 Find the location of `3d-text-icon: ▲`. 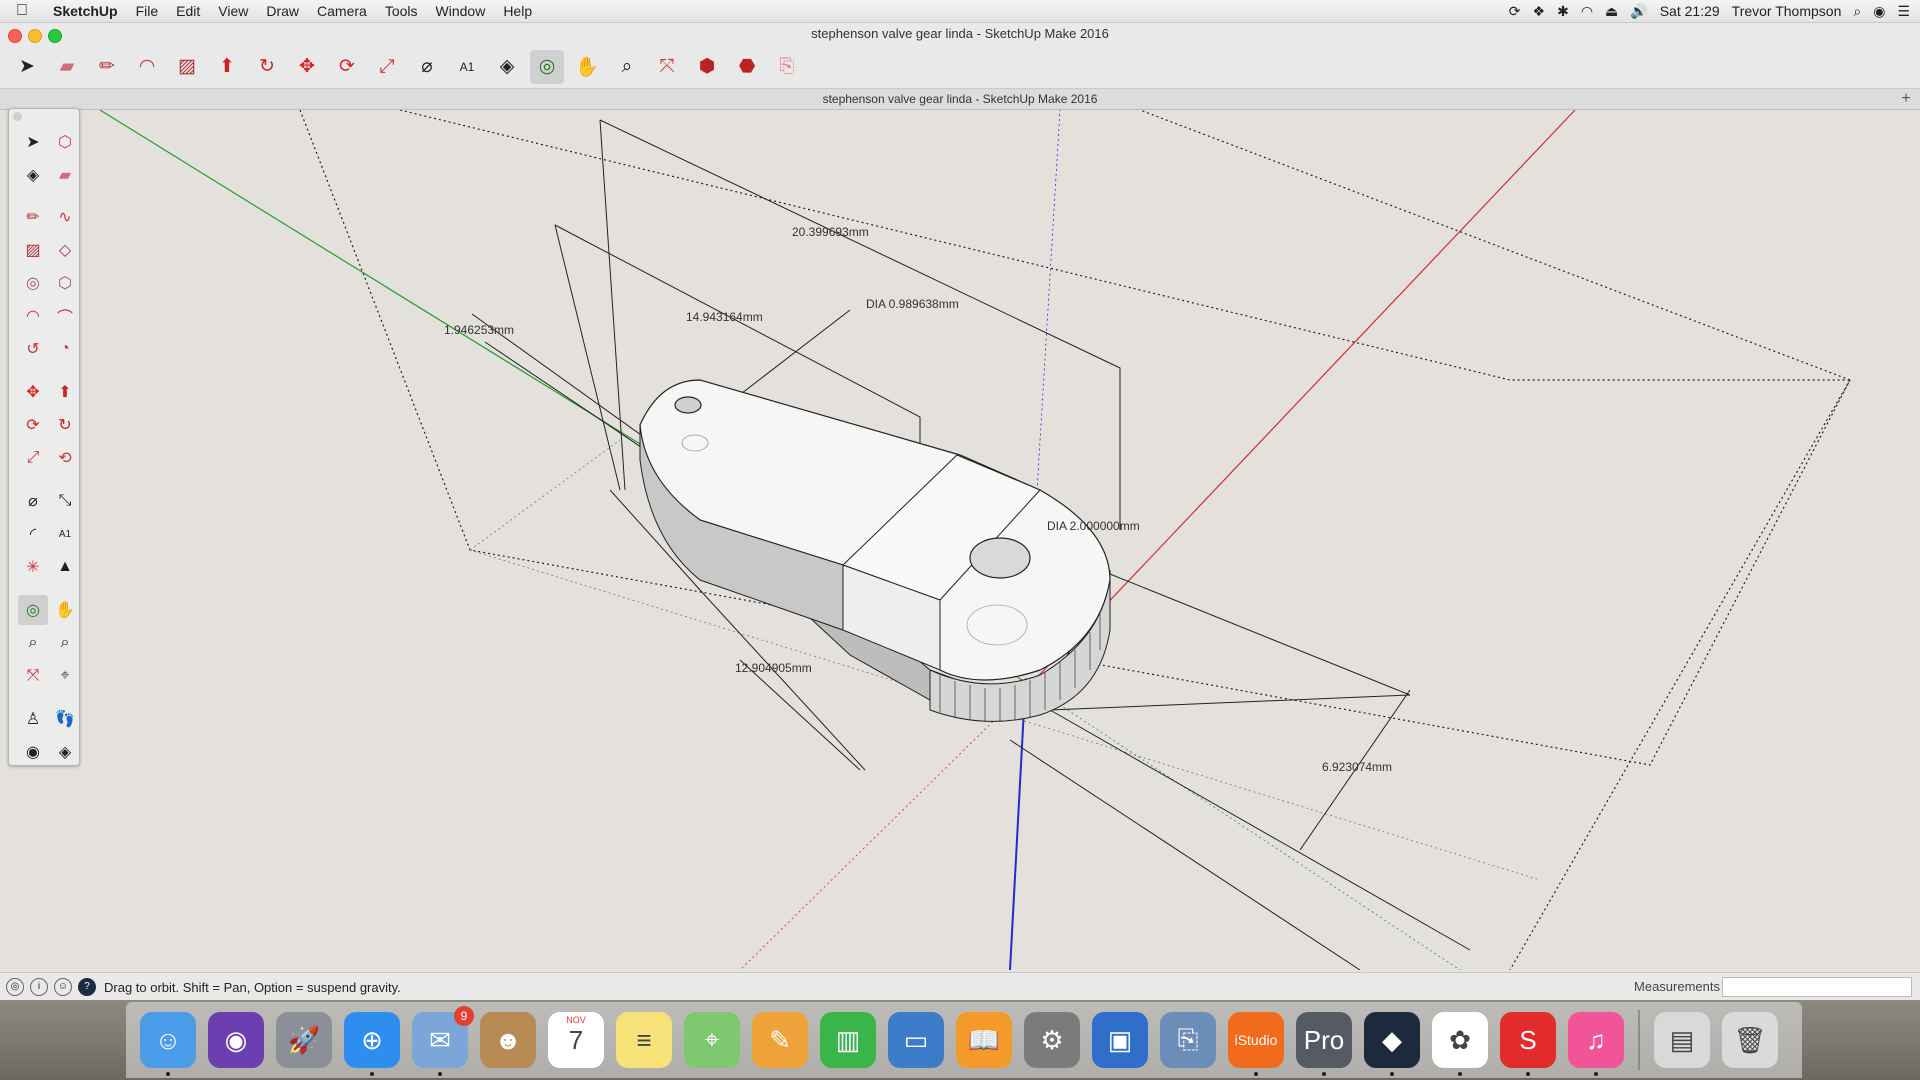

3d-text-icon: ▲ is located at coordinates (65, 567).